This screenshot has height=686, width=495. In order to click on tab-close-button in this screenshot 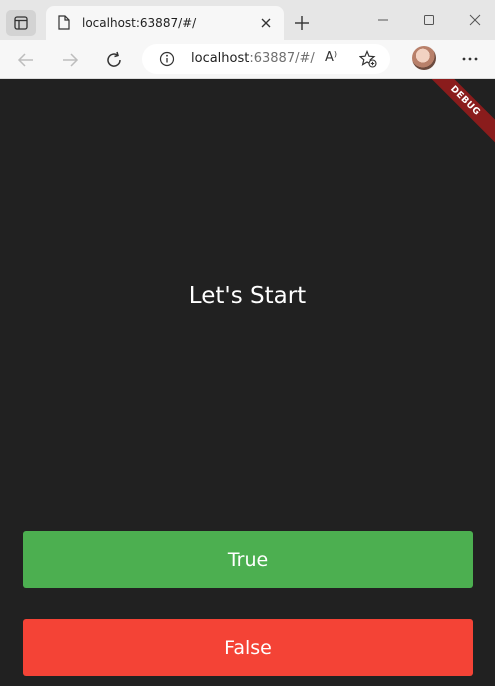, I will do `click(266, 23)`.